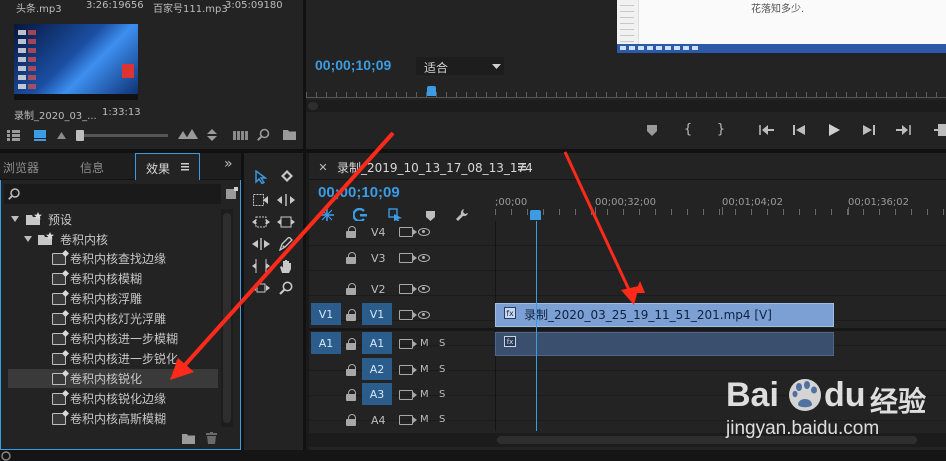 The height and width of the screenshot is (461, 946). Describe the element at coordinates (766, 130) in the screenshot. I see `go-to-in-icon` at that location.